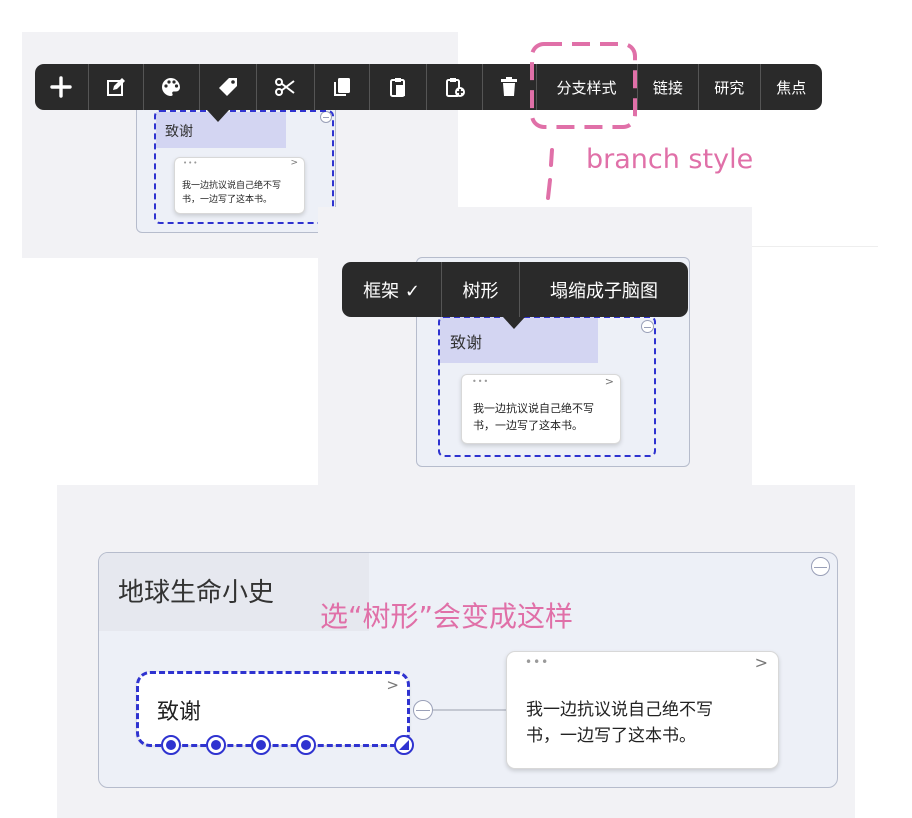 Image resolution: width=912 pixels, height=818 pixels. I want to click on branch-style-menu: 框架 ✓ 树形 塌缩成子脑图, so click(515, 289).